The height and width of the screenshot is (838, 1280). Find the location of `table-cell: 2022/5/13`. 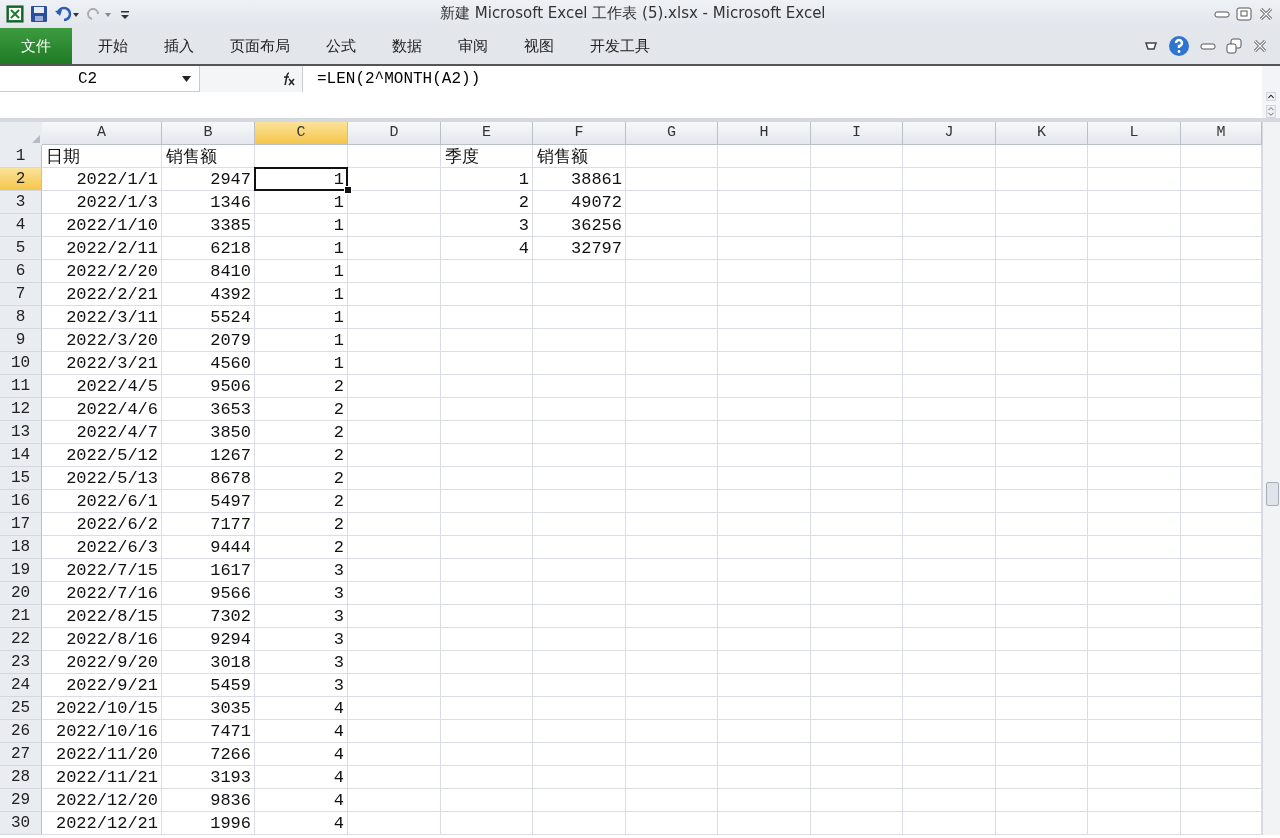

table-cell: 2022/5/13 is located at coordinates (112, 478).